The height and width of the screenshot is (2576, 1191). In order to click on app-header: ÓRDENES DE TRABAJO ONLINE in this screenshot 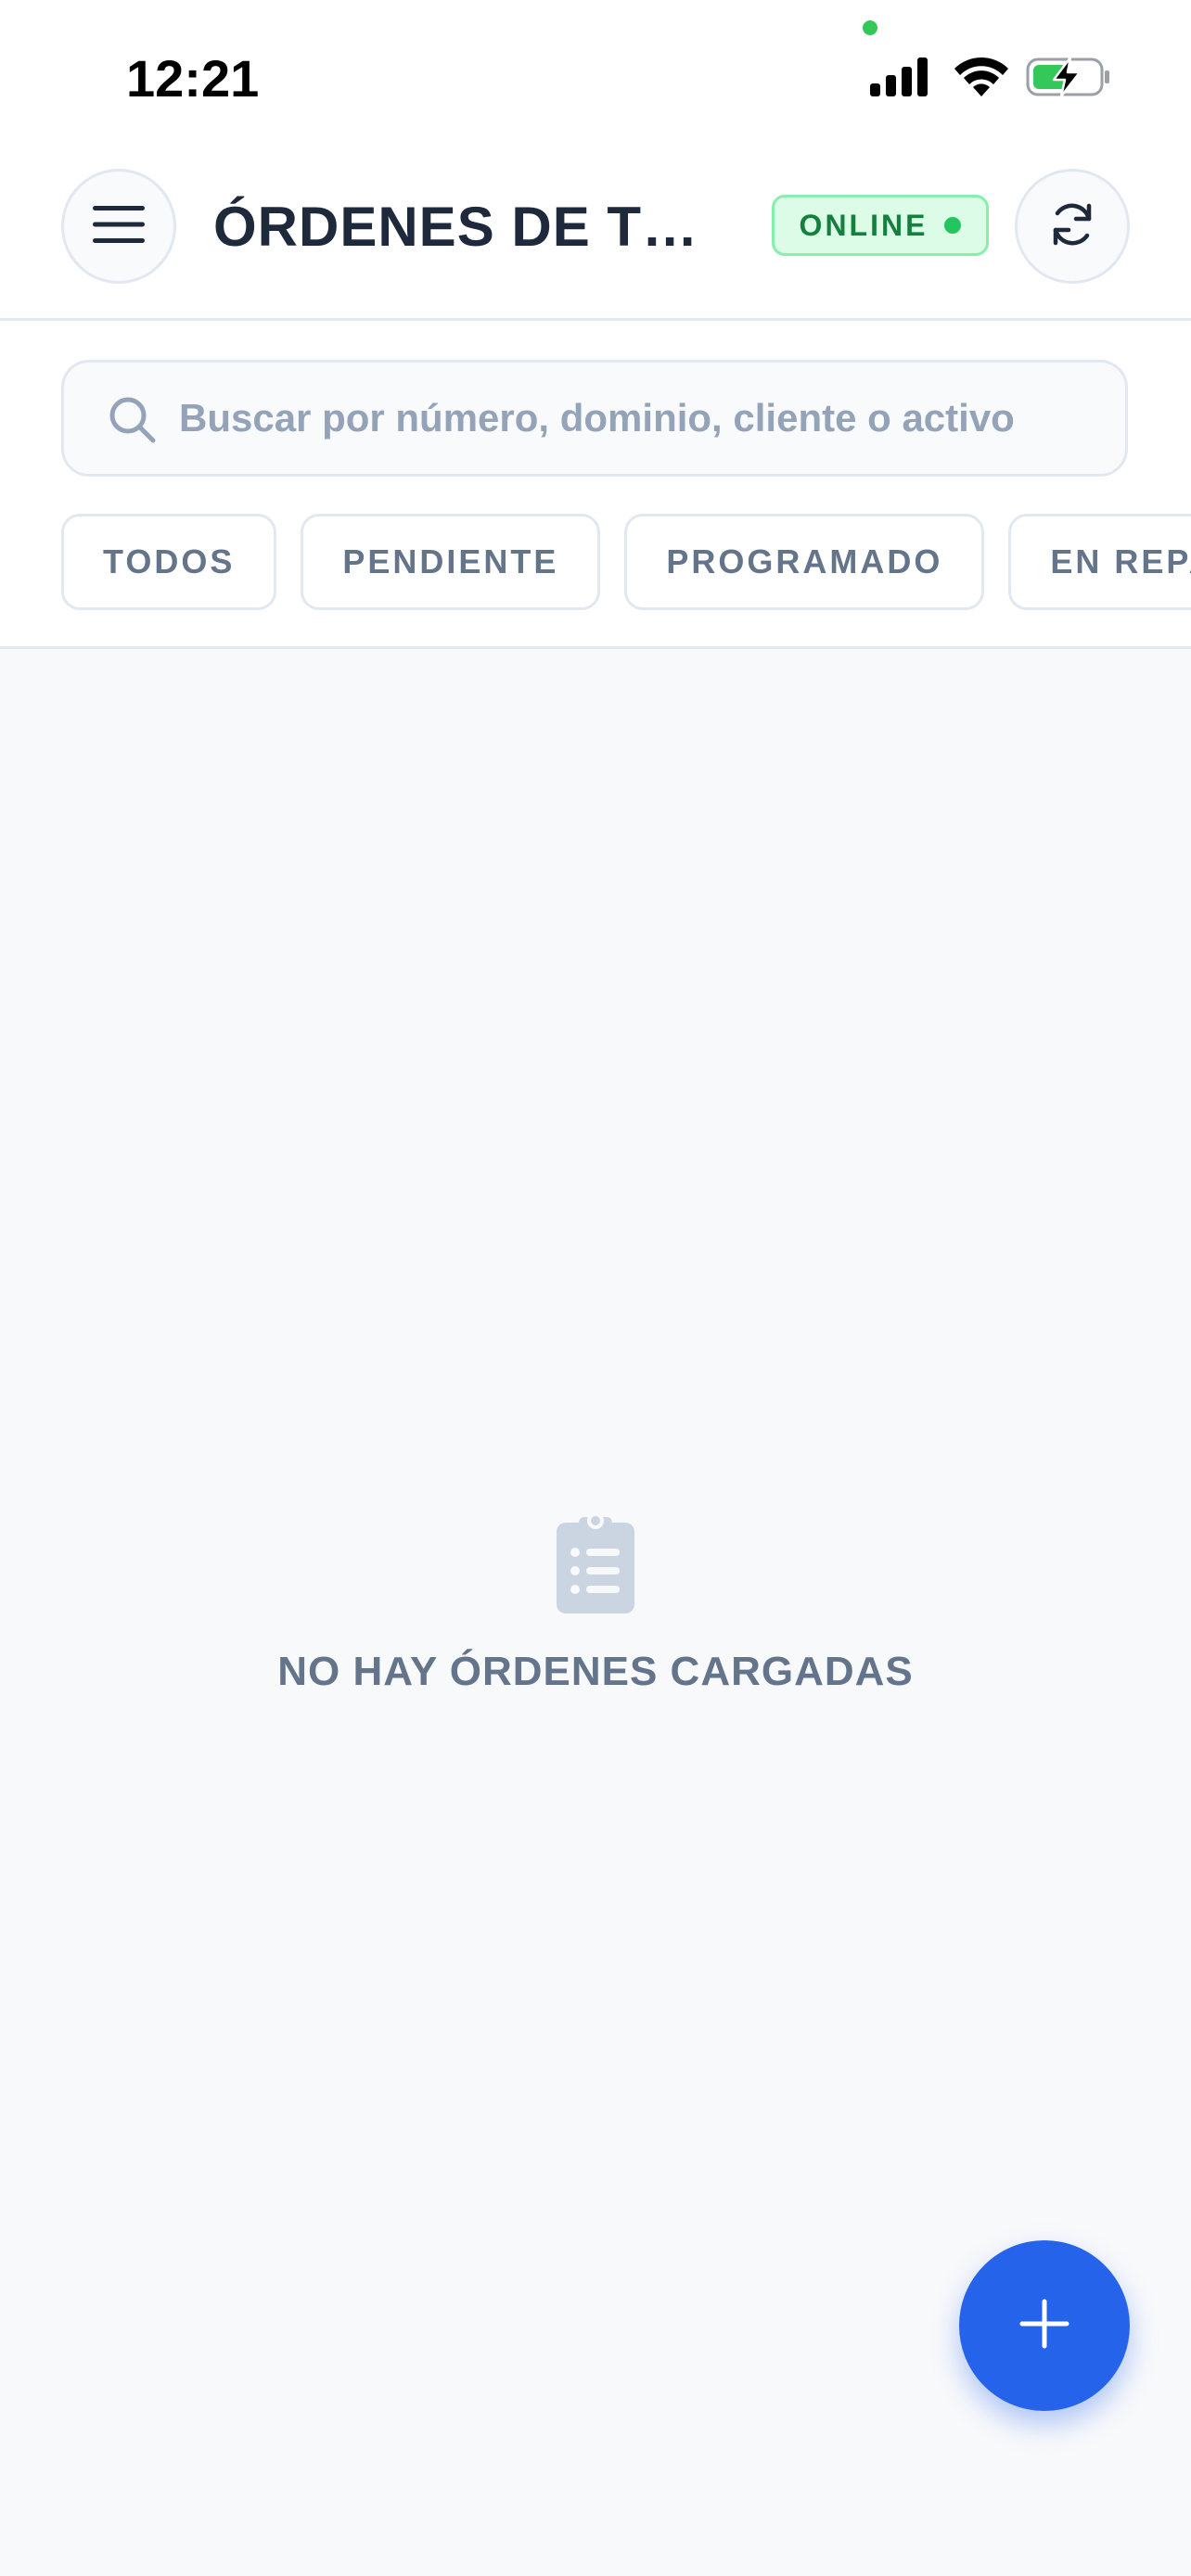, I will do `click(595, 239)`.